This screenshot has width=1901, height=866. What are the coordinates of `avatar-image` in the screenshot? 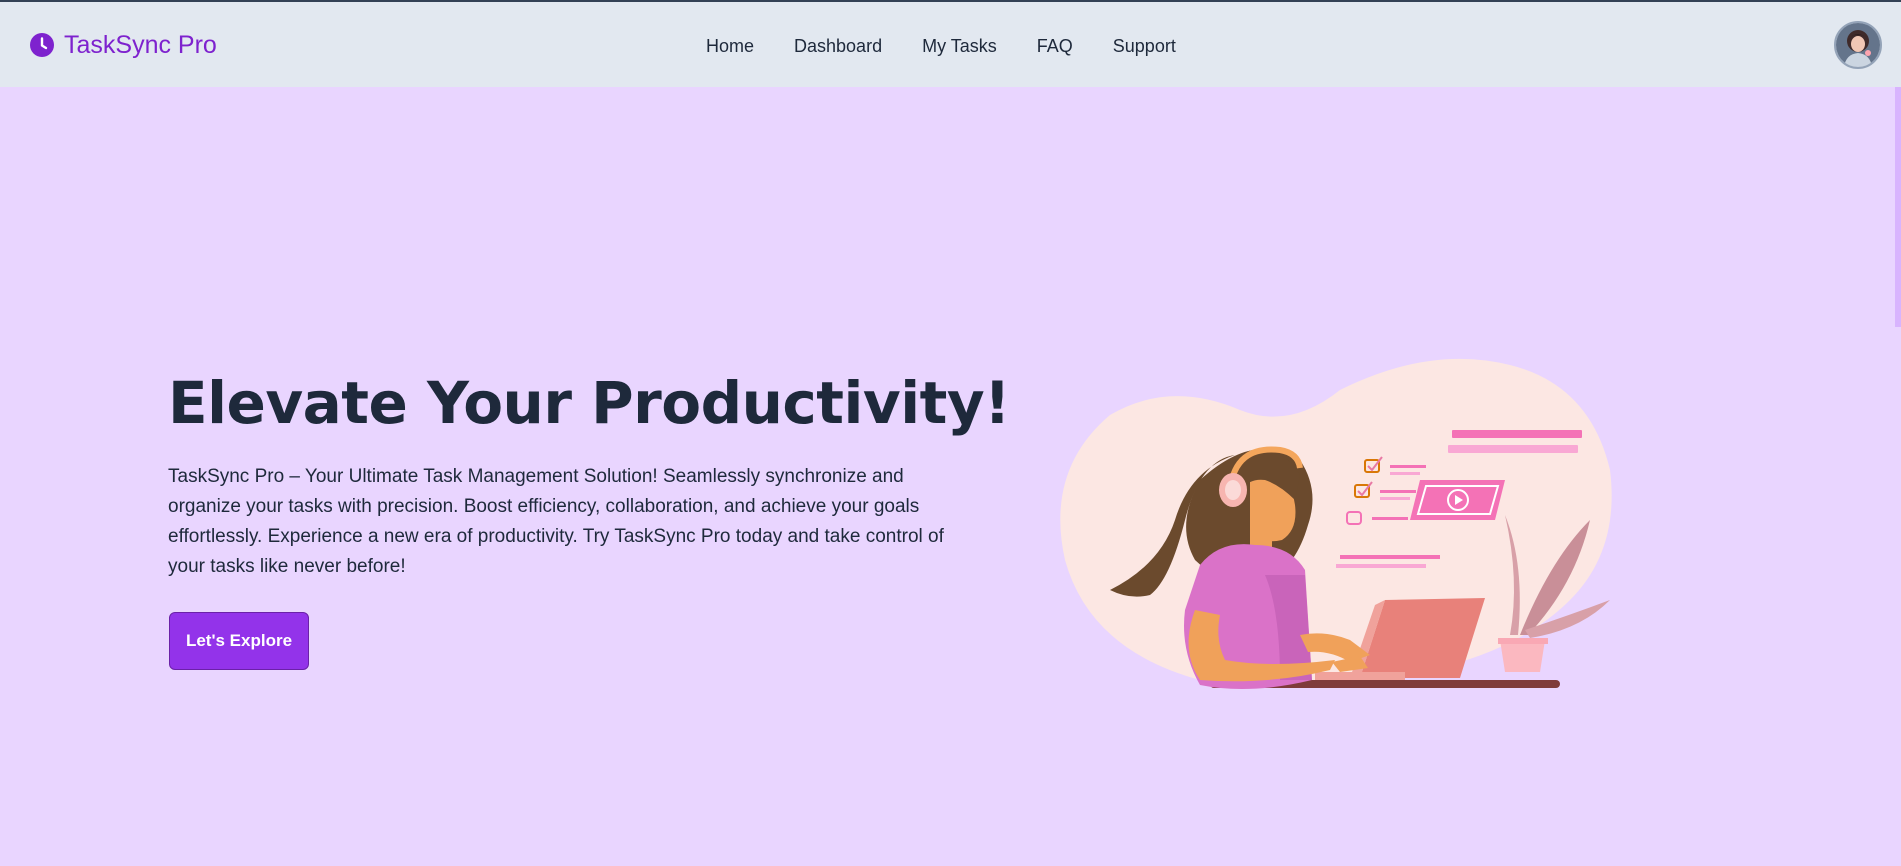 It's located at (1858, 45).